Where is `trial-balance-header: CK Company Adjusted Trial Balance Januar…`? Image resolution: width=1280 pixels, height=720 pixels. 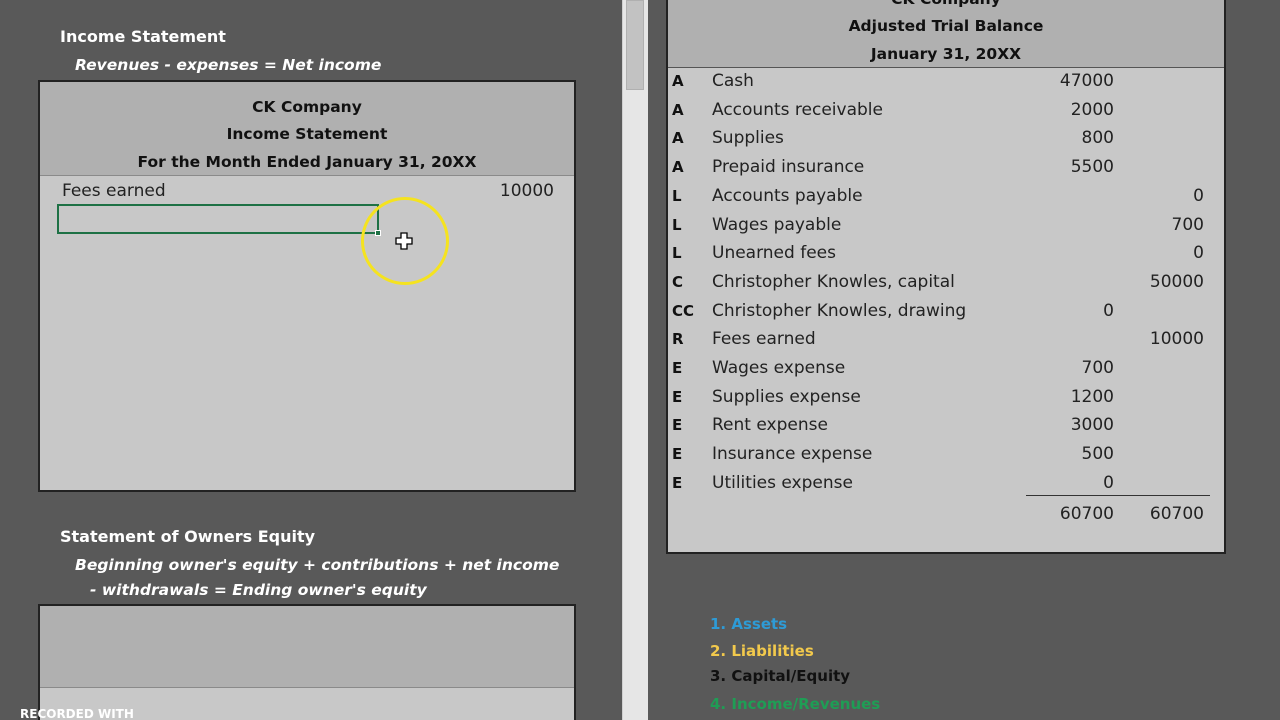 trial-balance-header: CK Company Adjusted Trial Balance Januar… is located at coordinates (946, 34).